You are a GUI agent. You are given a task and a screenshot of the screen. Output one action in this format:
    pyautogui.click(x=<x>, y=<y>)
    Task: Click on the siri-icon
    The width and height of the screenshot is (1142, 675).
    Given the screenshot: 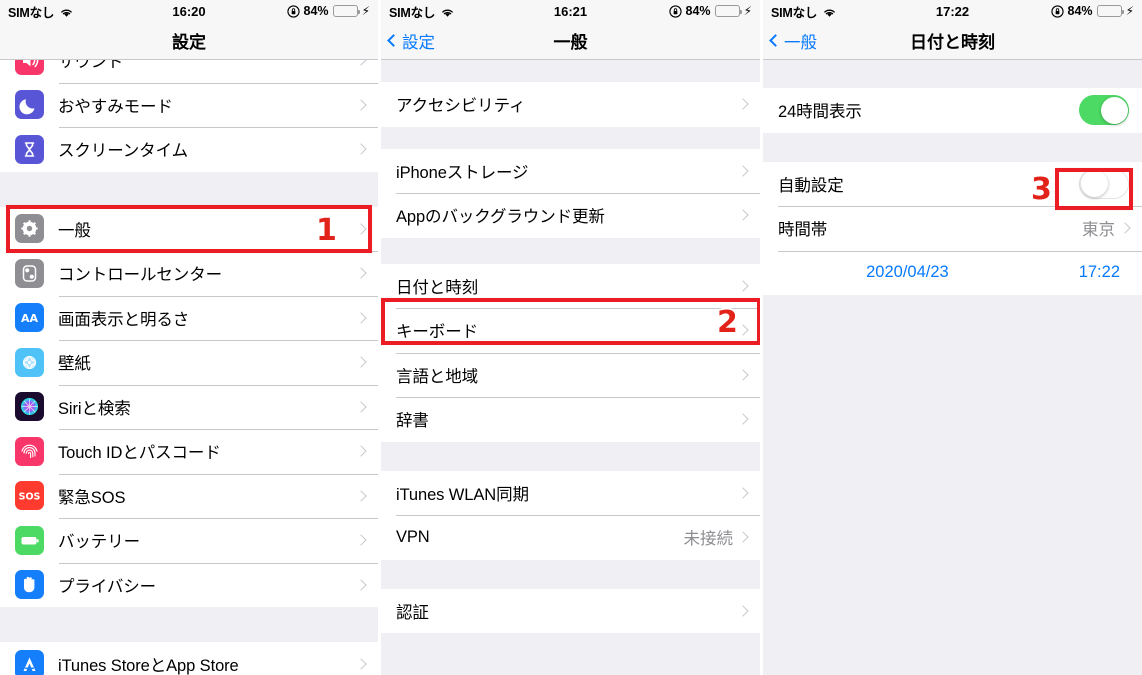 What is the action you would take?
    pyautogui.click(x=29, y=407)
    